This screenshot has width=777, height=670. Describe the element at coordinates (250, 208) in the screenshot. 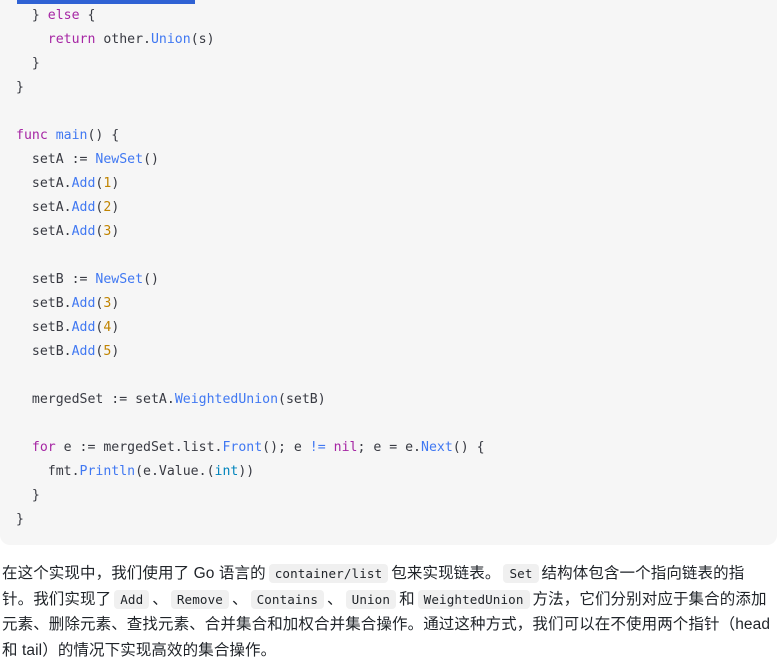

I see `code-line: setA.Add(2)` at that location.